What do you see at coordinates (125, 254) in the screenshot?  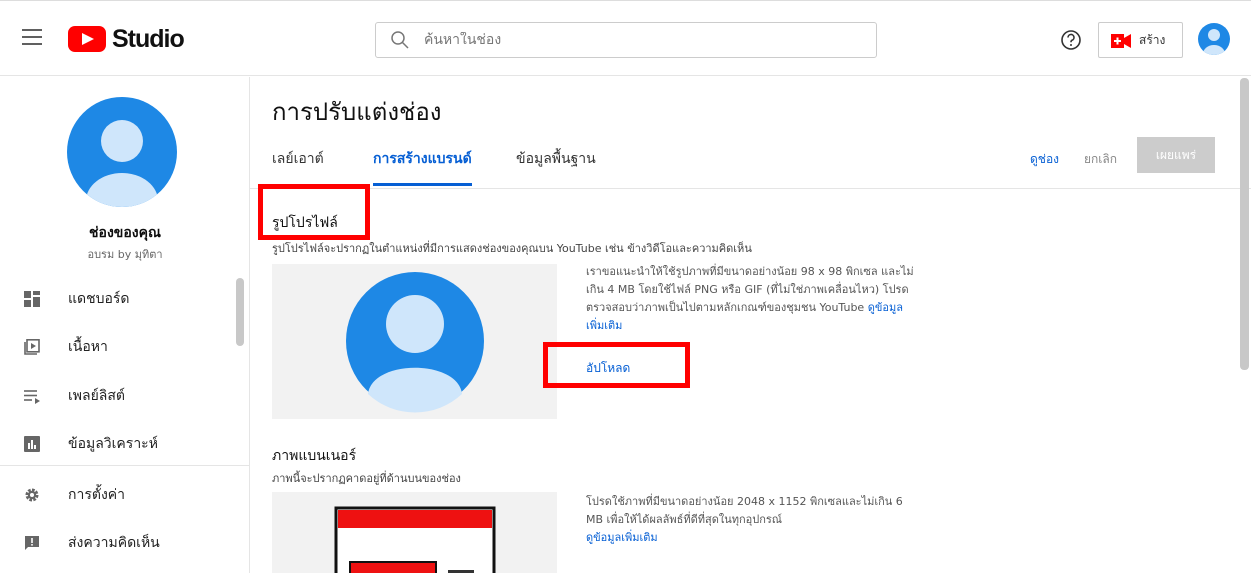 I see `channel-subtitle: อบรม by มุทิตา` at bounding box center [125, 254].